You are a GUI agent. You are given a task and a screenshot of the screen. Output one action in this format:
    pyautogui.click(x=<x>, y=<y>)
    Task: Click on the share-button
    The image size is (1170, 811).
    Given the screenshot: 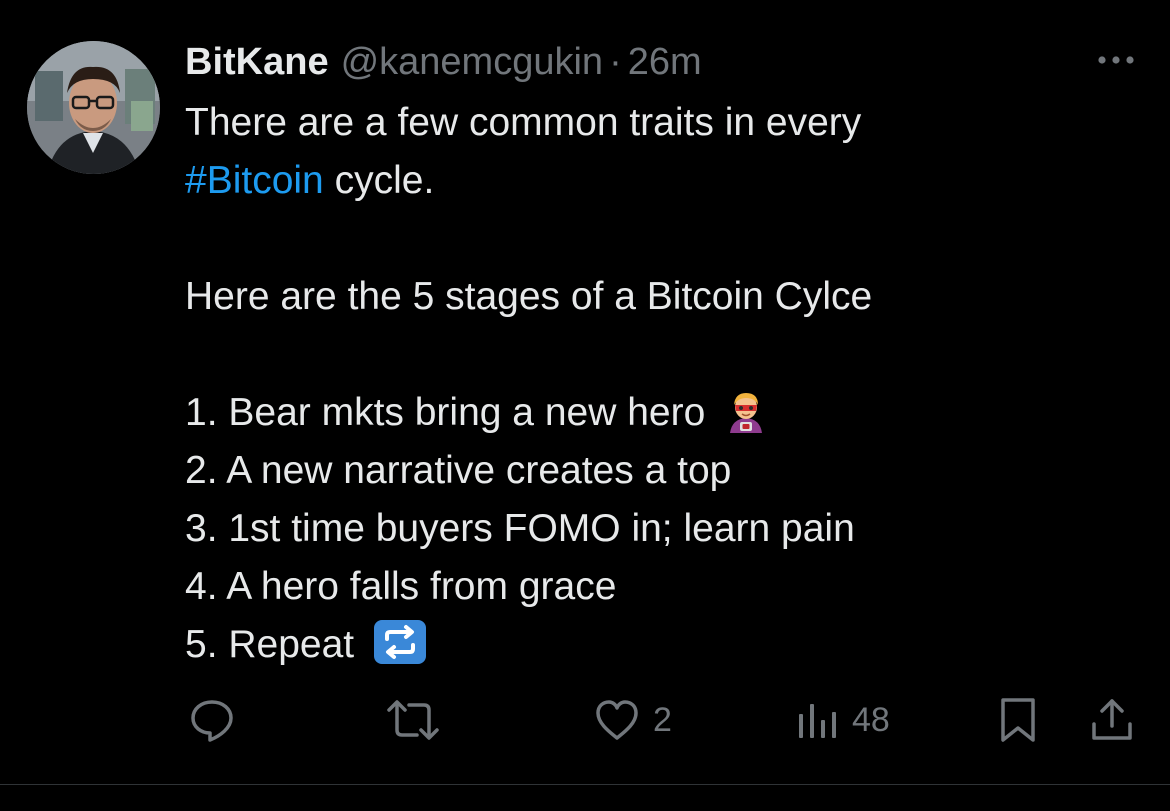 What is the action you would take?
    pyautogui.click(x=1112, y=720)
    